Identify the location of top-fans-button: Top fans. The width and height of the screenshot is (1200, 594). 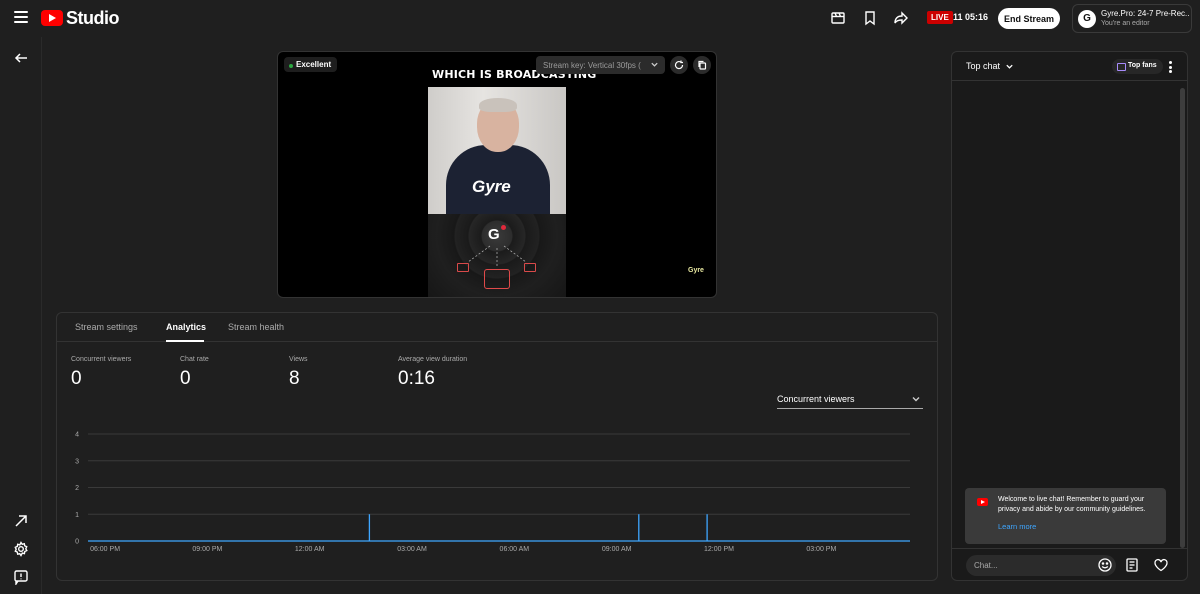
(1137, 66).